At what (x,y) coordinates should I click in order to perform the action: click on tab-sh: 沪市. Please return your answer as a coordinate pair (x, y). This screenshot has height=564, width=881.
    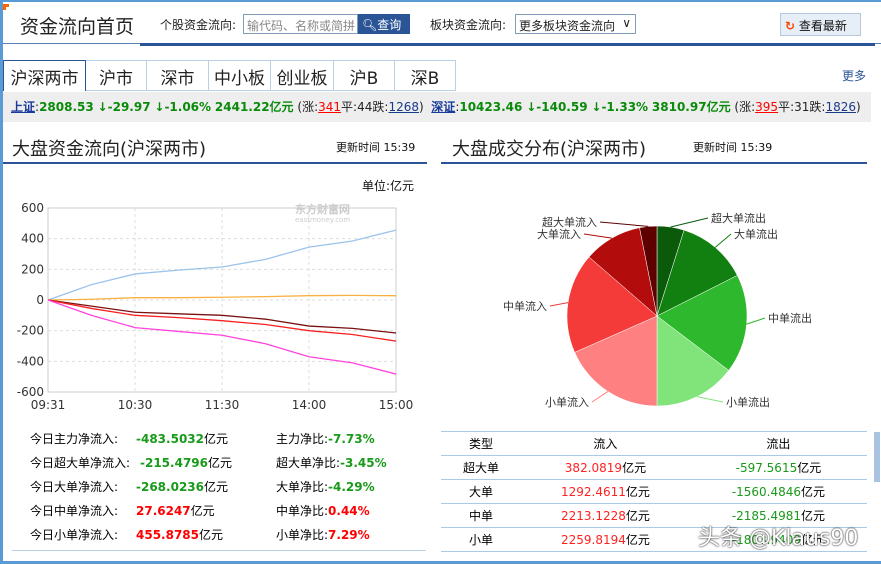
    Looking at the image, I should click on (116, 75).